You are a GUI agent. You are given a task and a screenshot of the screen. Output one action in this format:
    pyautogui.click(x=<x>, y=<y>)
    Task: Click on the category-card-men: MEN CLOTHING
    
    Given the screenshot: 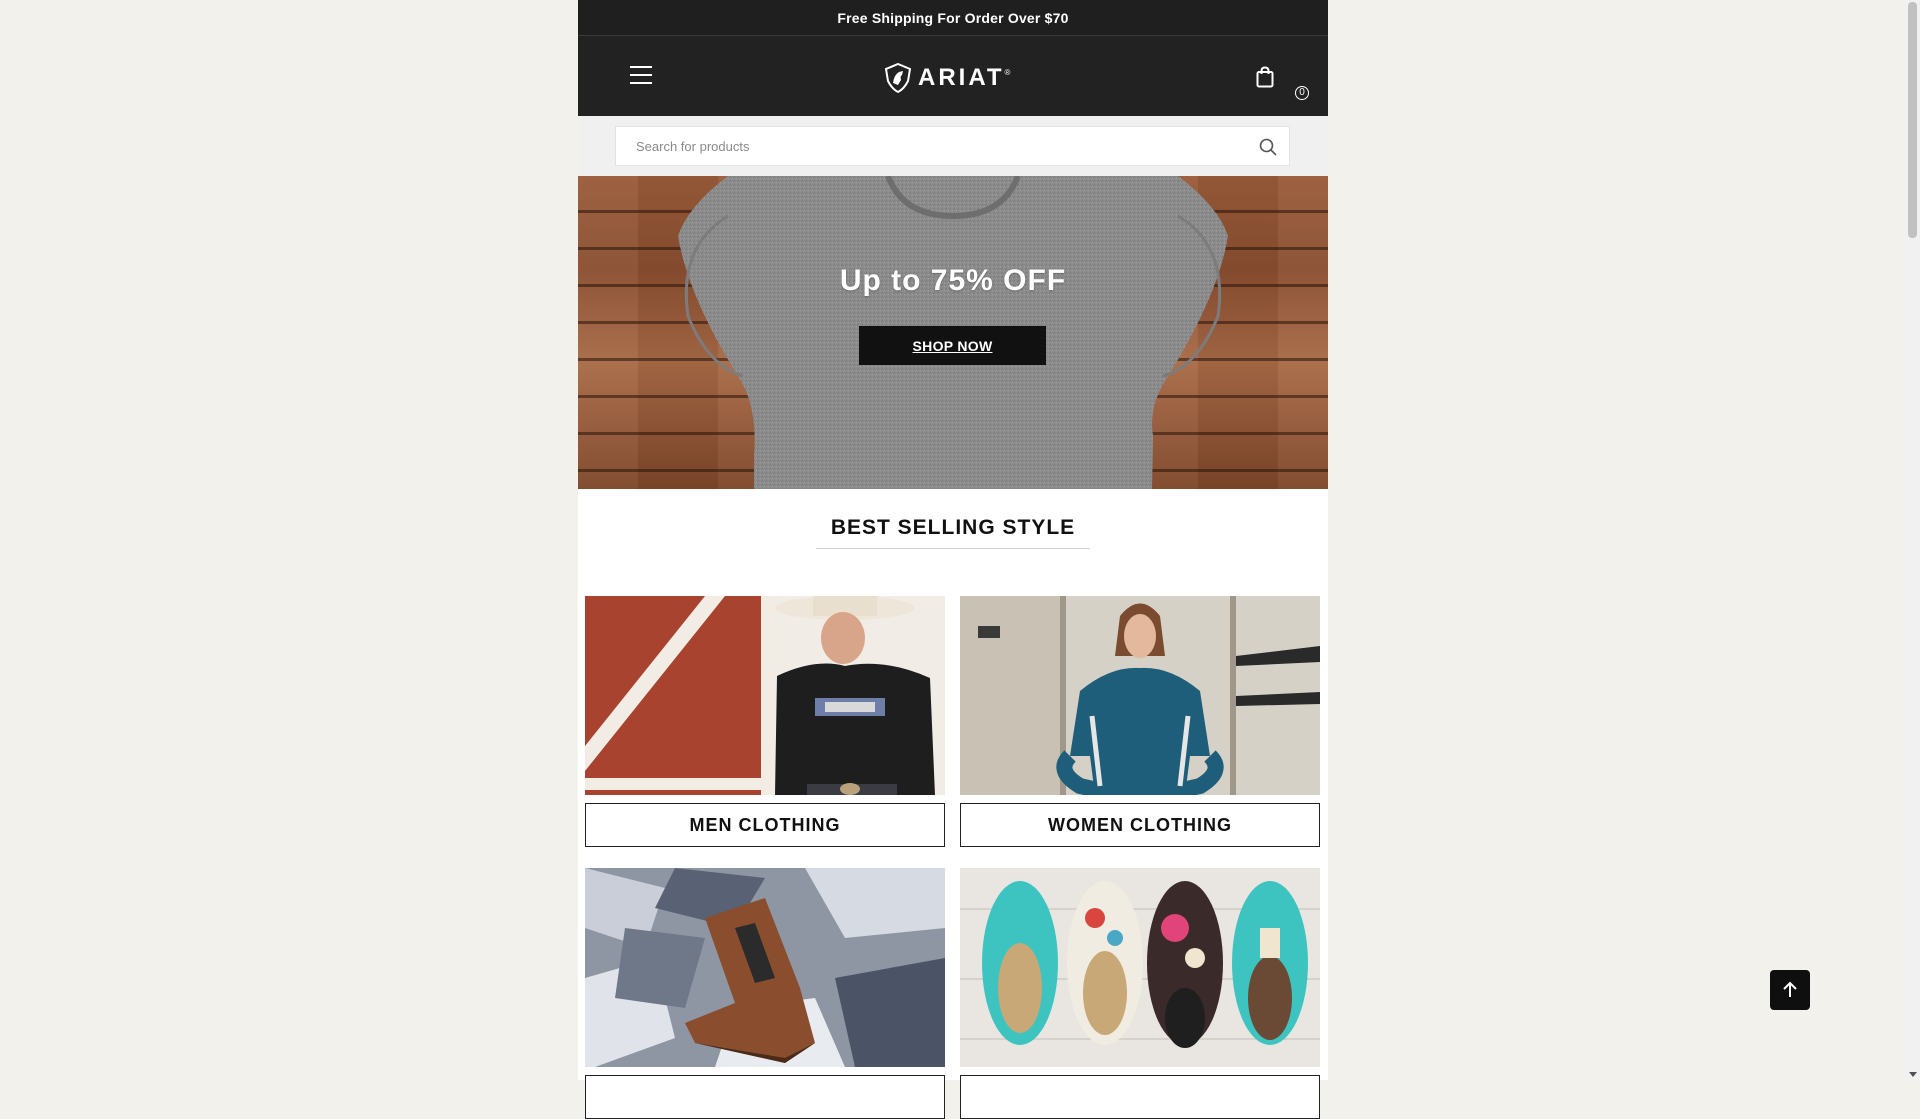 What is the action you would take?
    pyautogui.click(x=765, y=721)
    